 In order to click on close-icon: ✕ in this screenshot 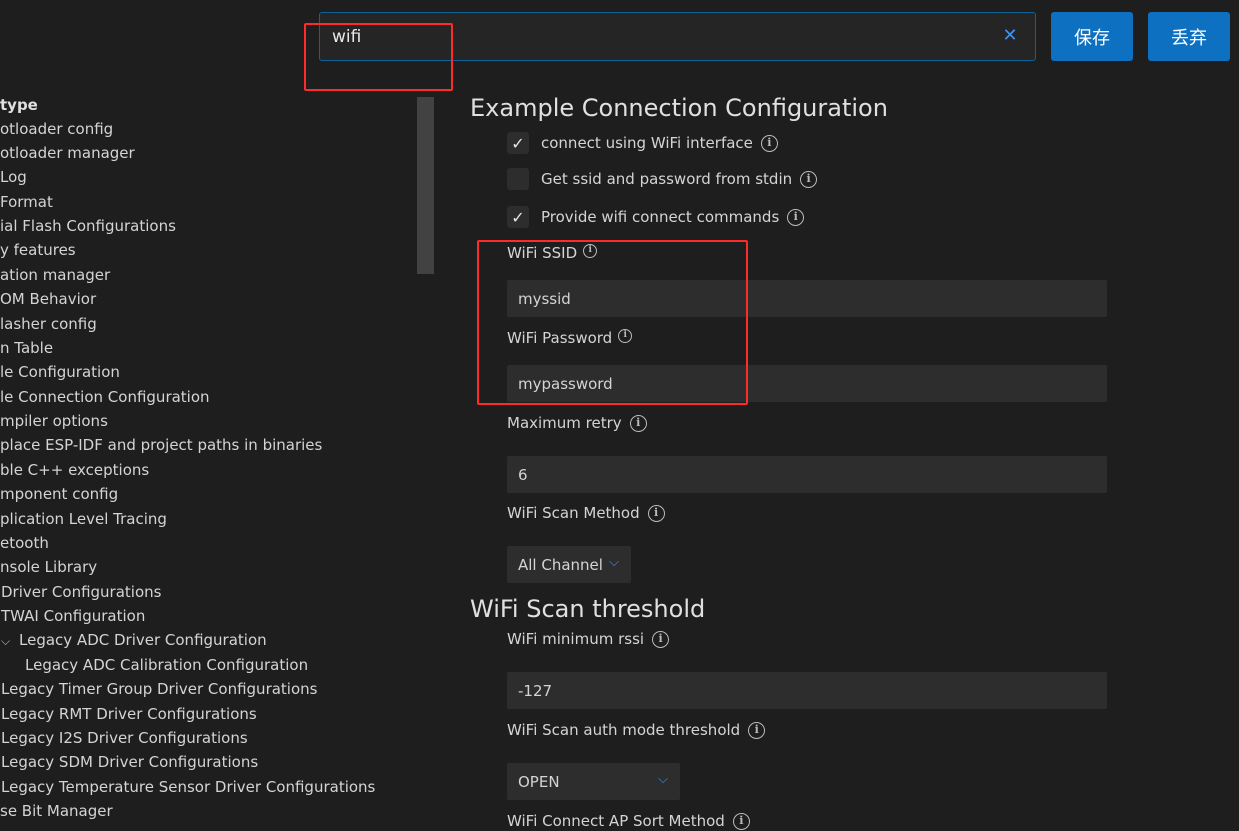, I will do `click(1010, 36)`.